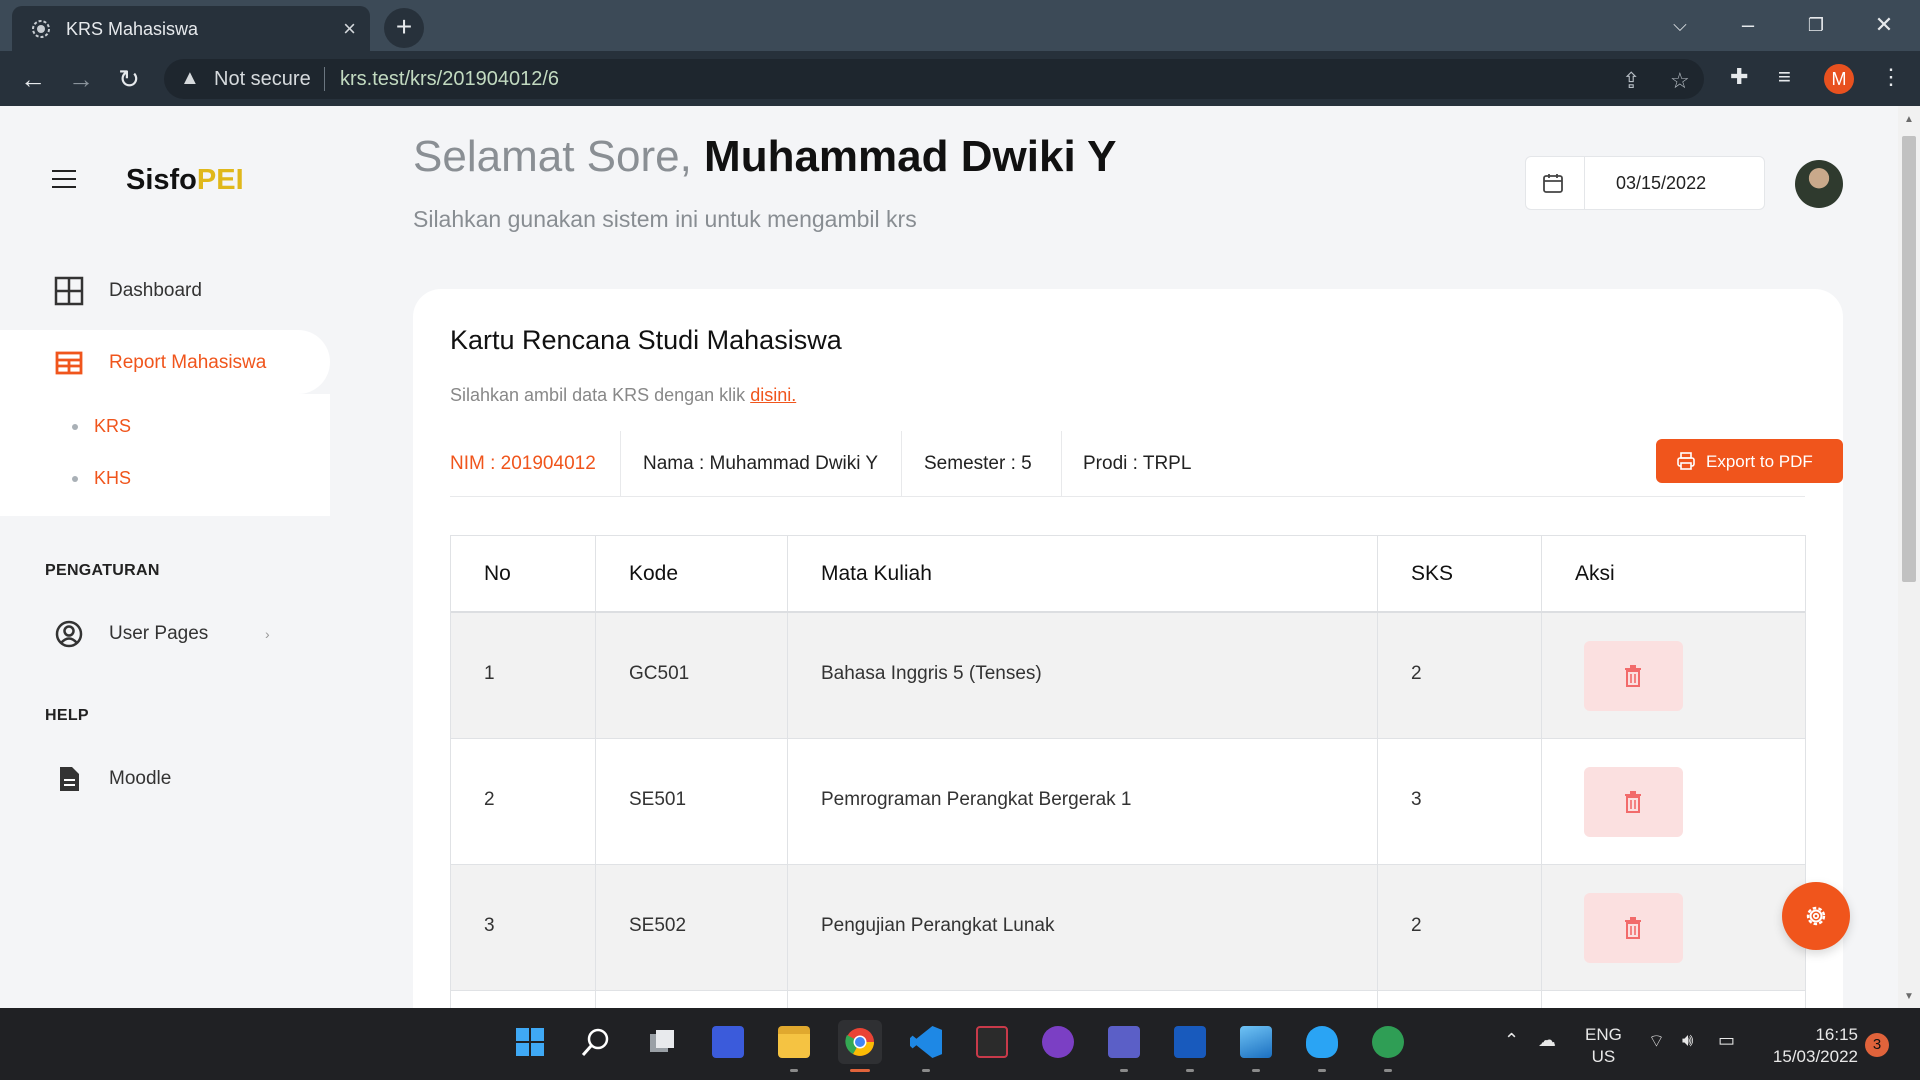 Image resolution: width=1920 pixels, height=1080 pixels. Describe the element at coordinates (773, 395) in the screenshot. I see `instruction-link: disini.` at that location.